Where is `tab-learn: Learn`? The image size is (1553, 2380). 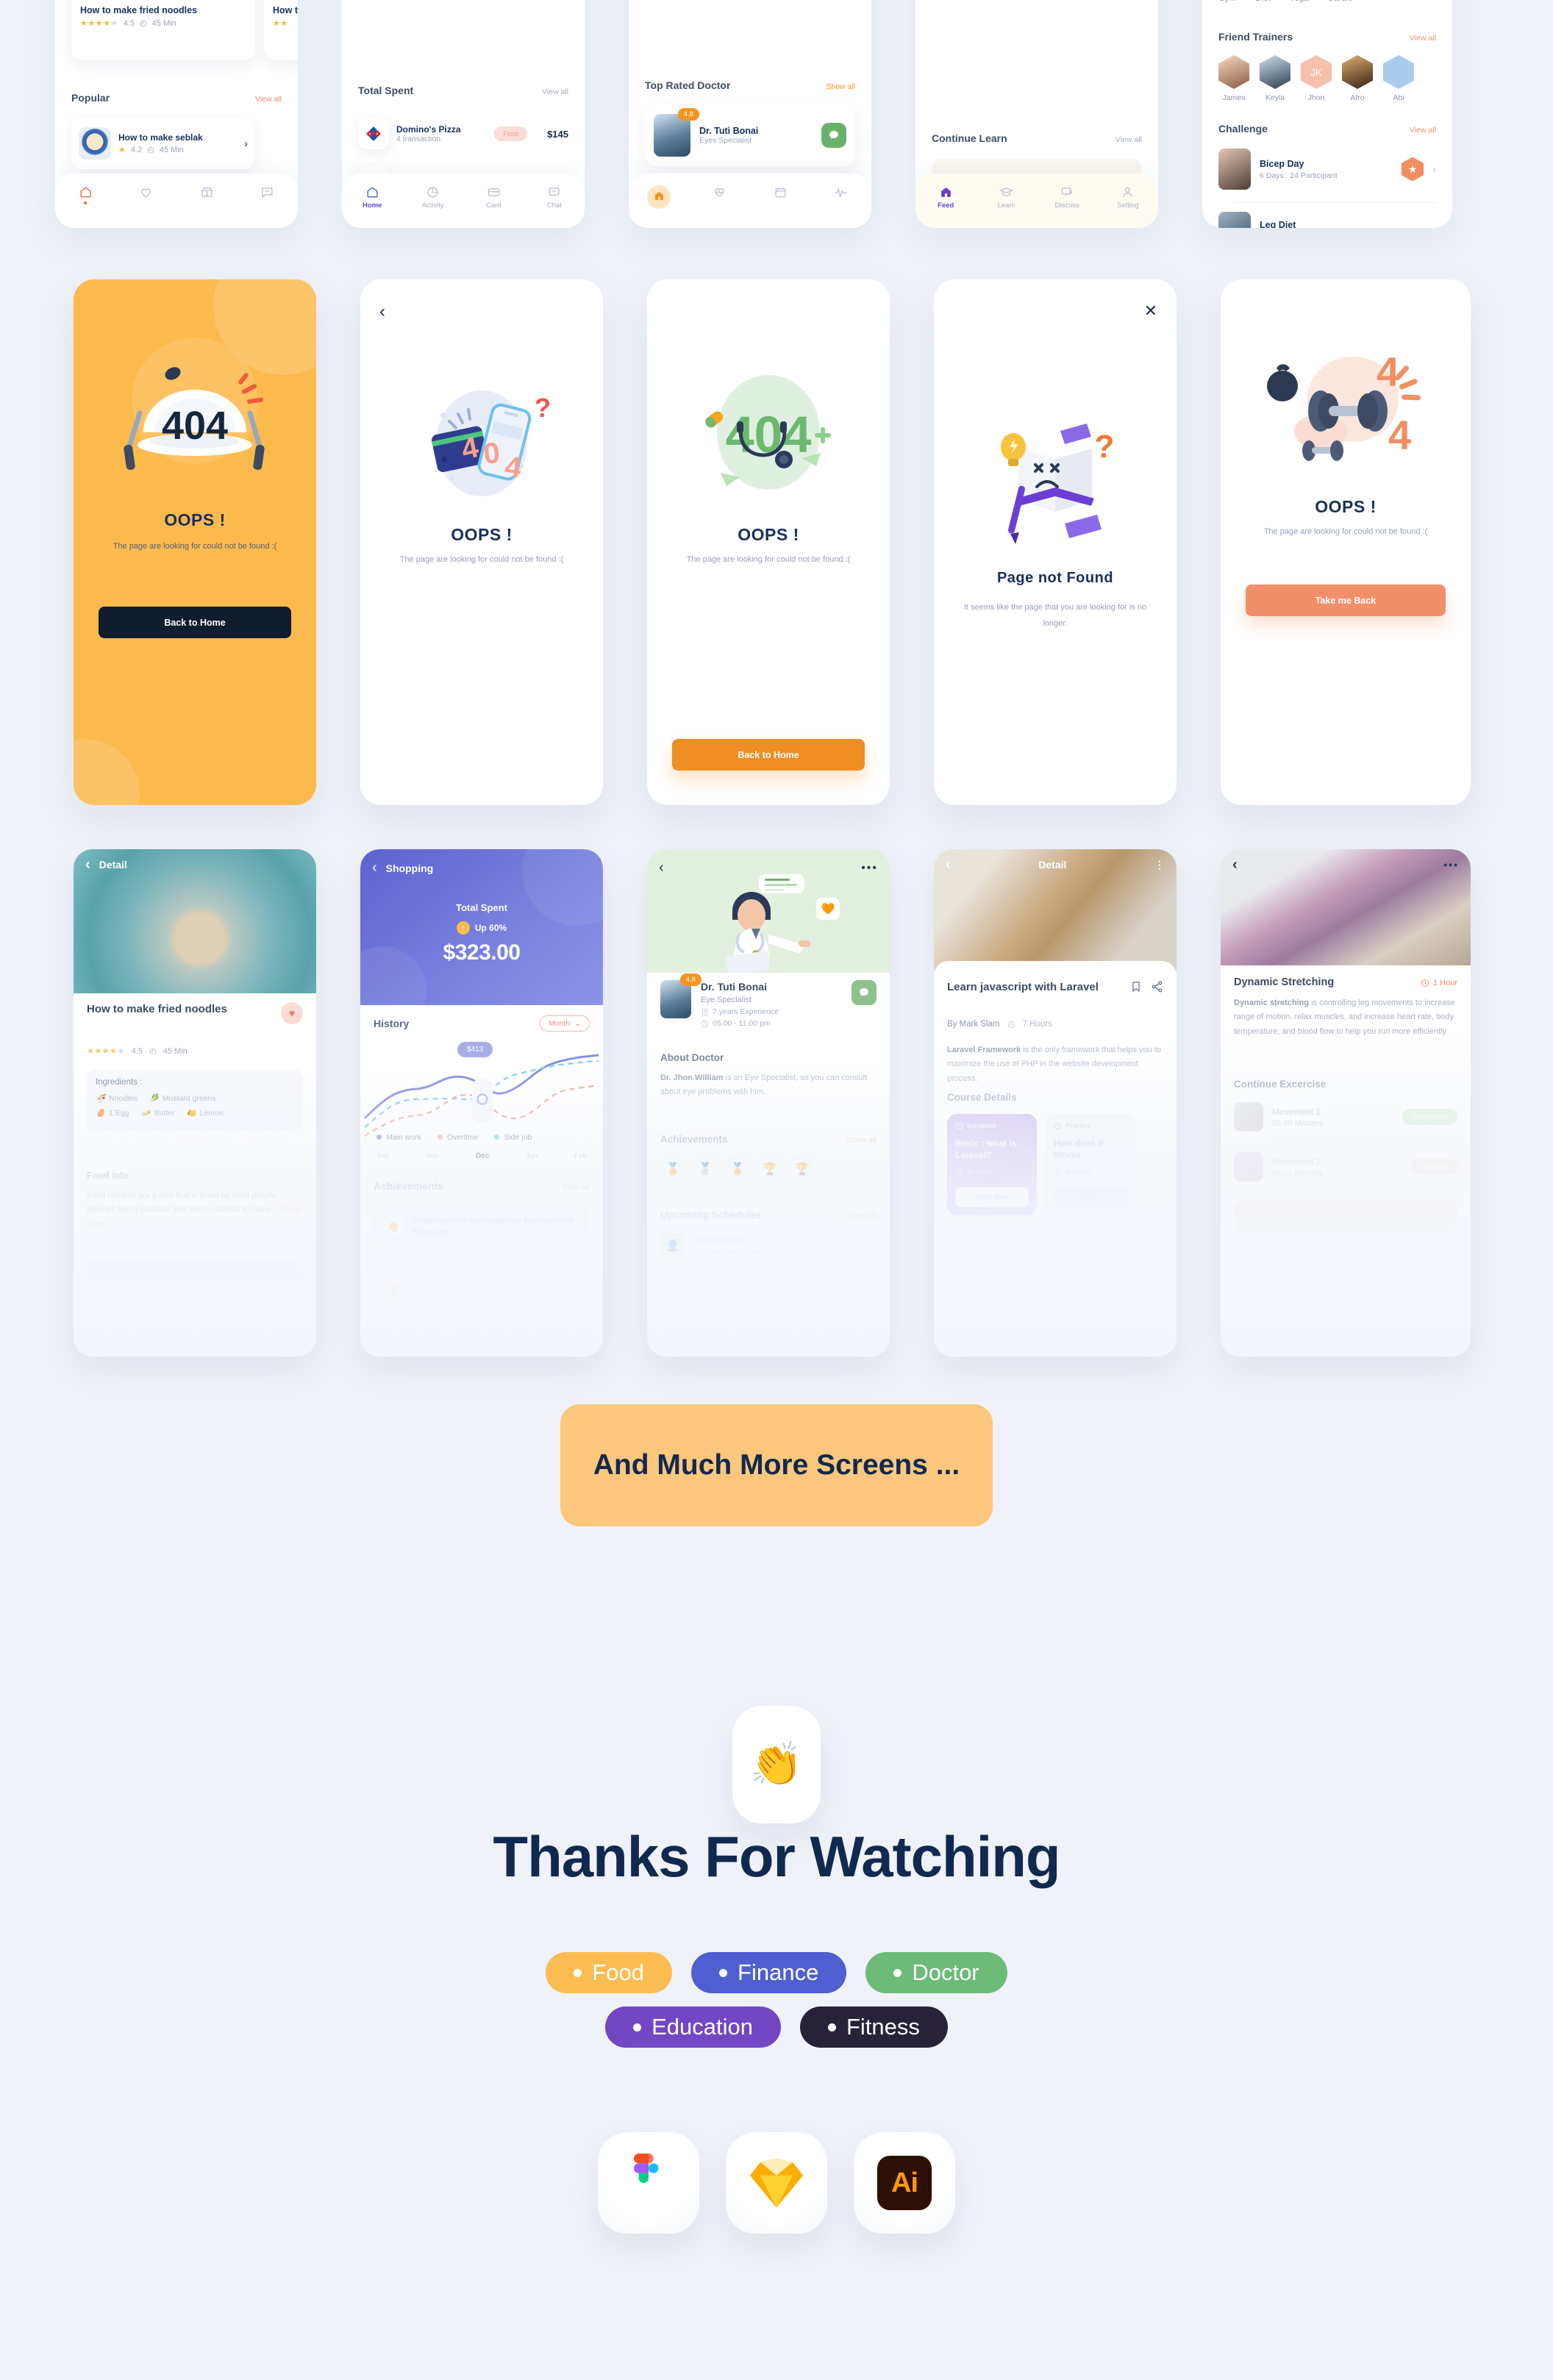 tab-learn: Learn is located at coordinates (1007, 198).